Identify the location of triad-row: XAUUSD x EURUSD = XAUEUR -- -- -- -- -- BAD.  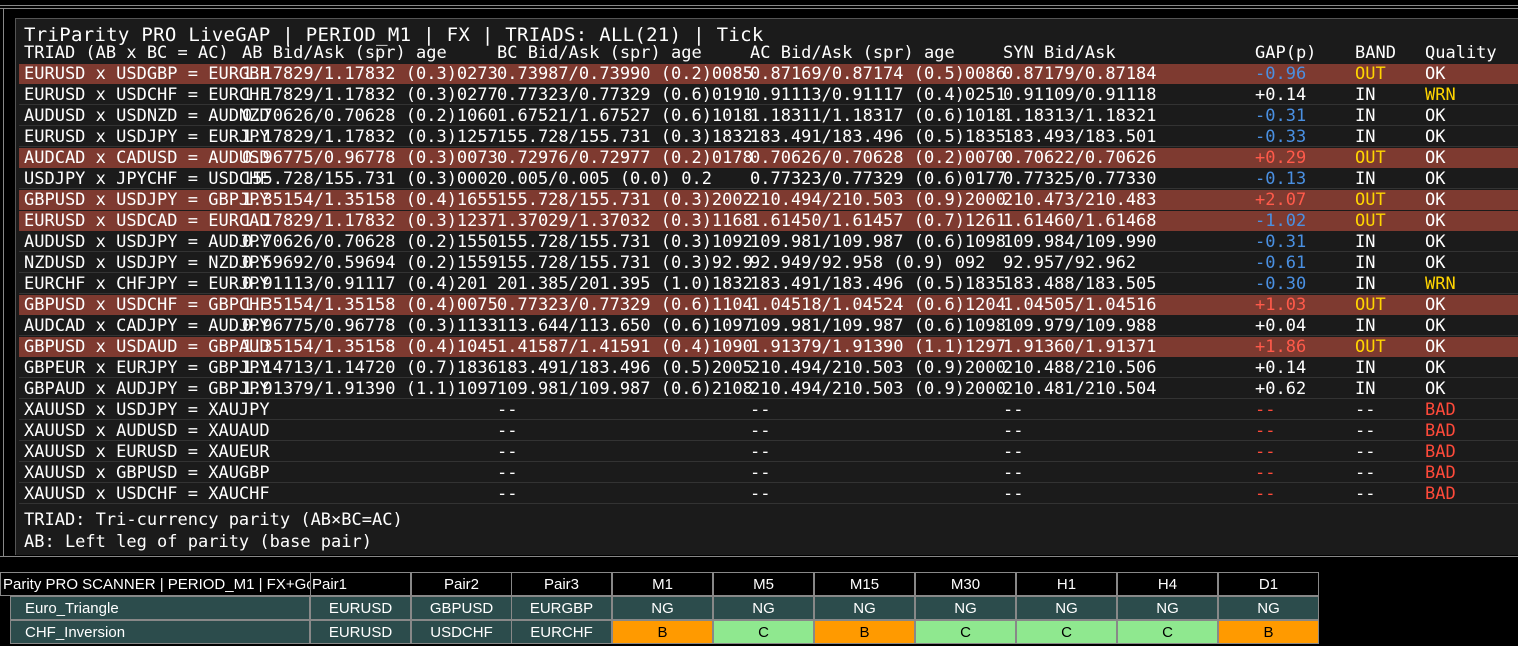
(768, 452).